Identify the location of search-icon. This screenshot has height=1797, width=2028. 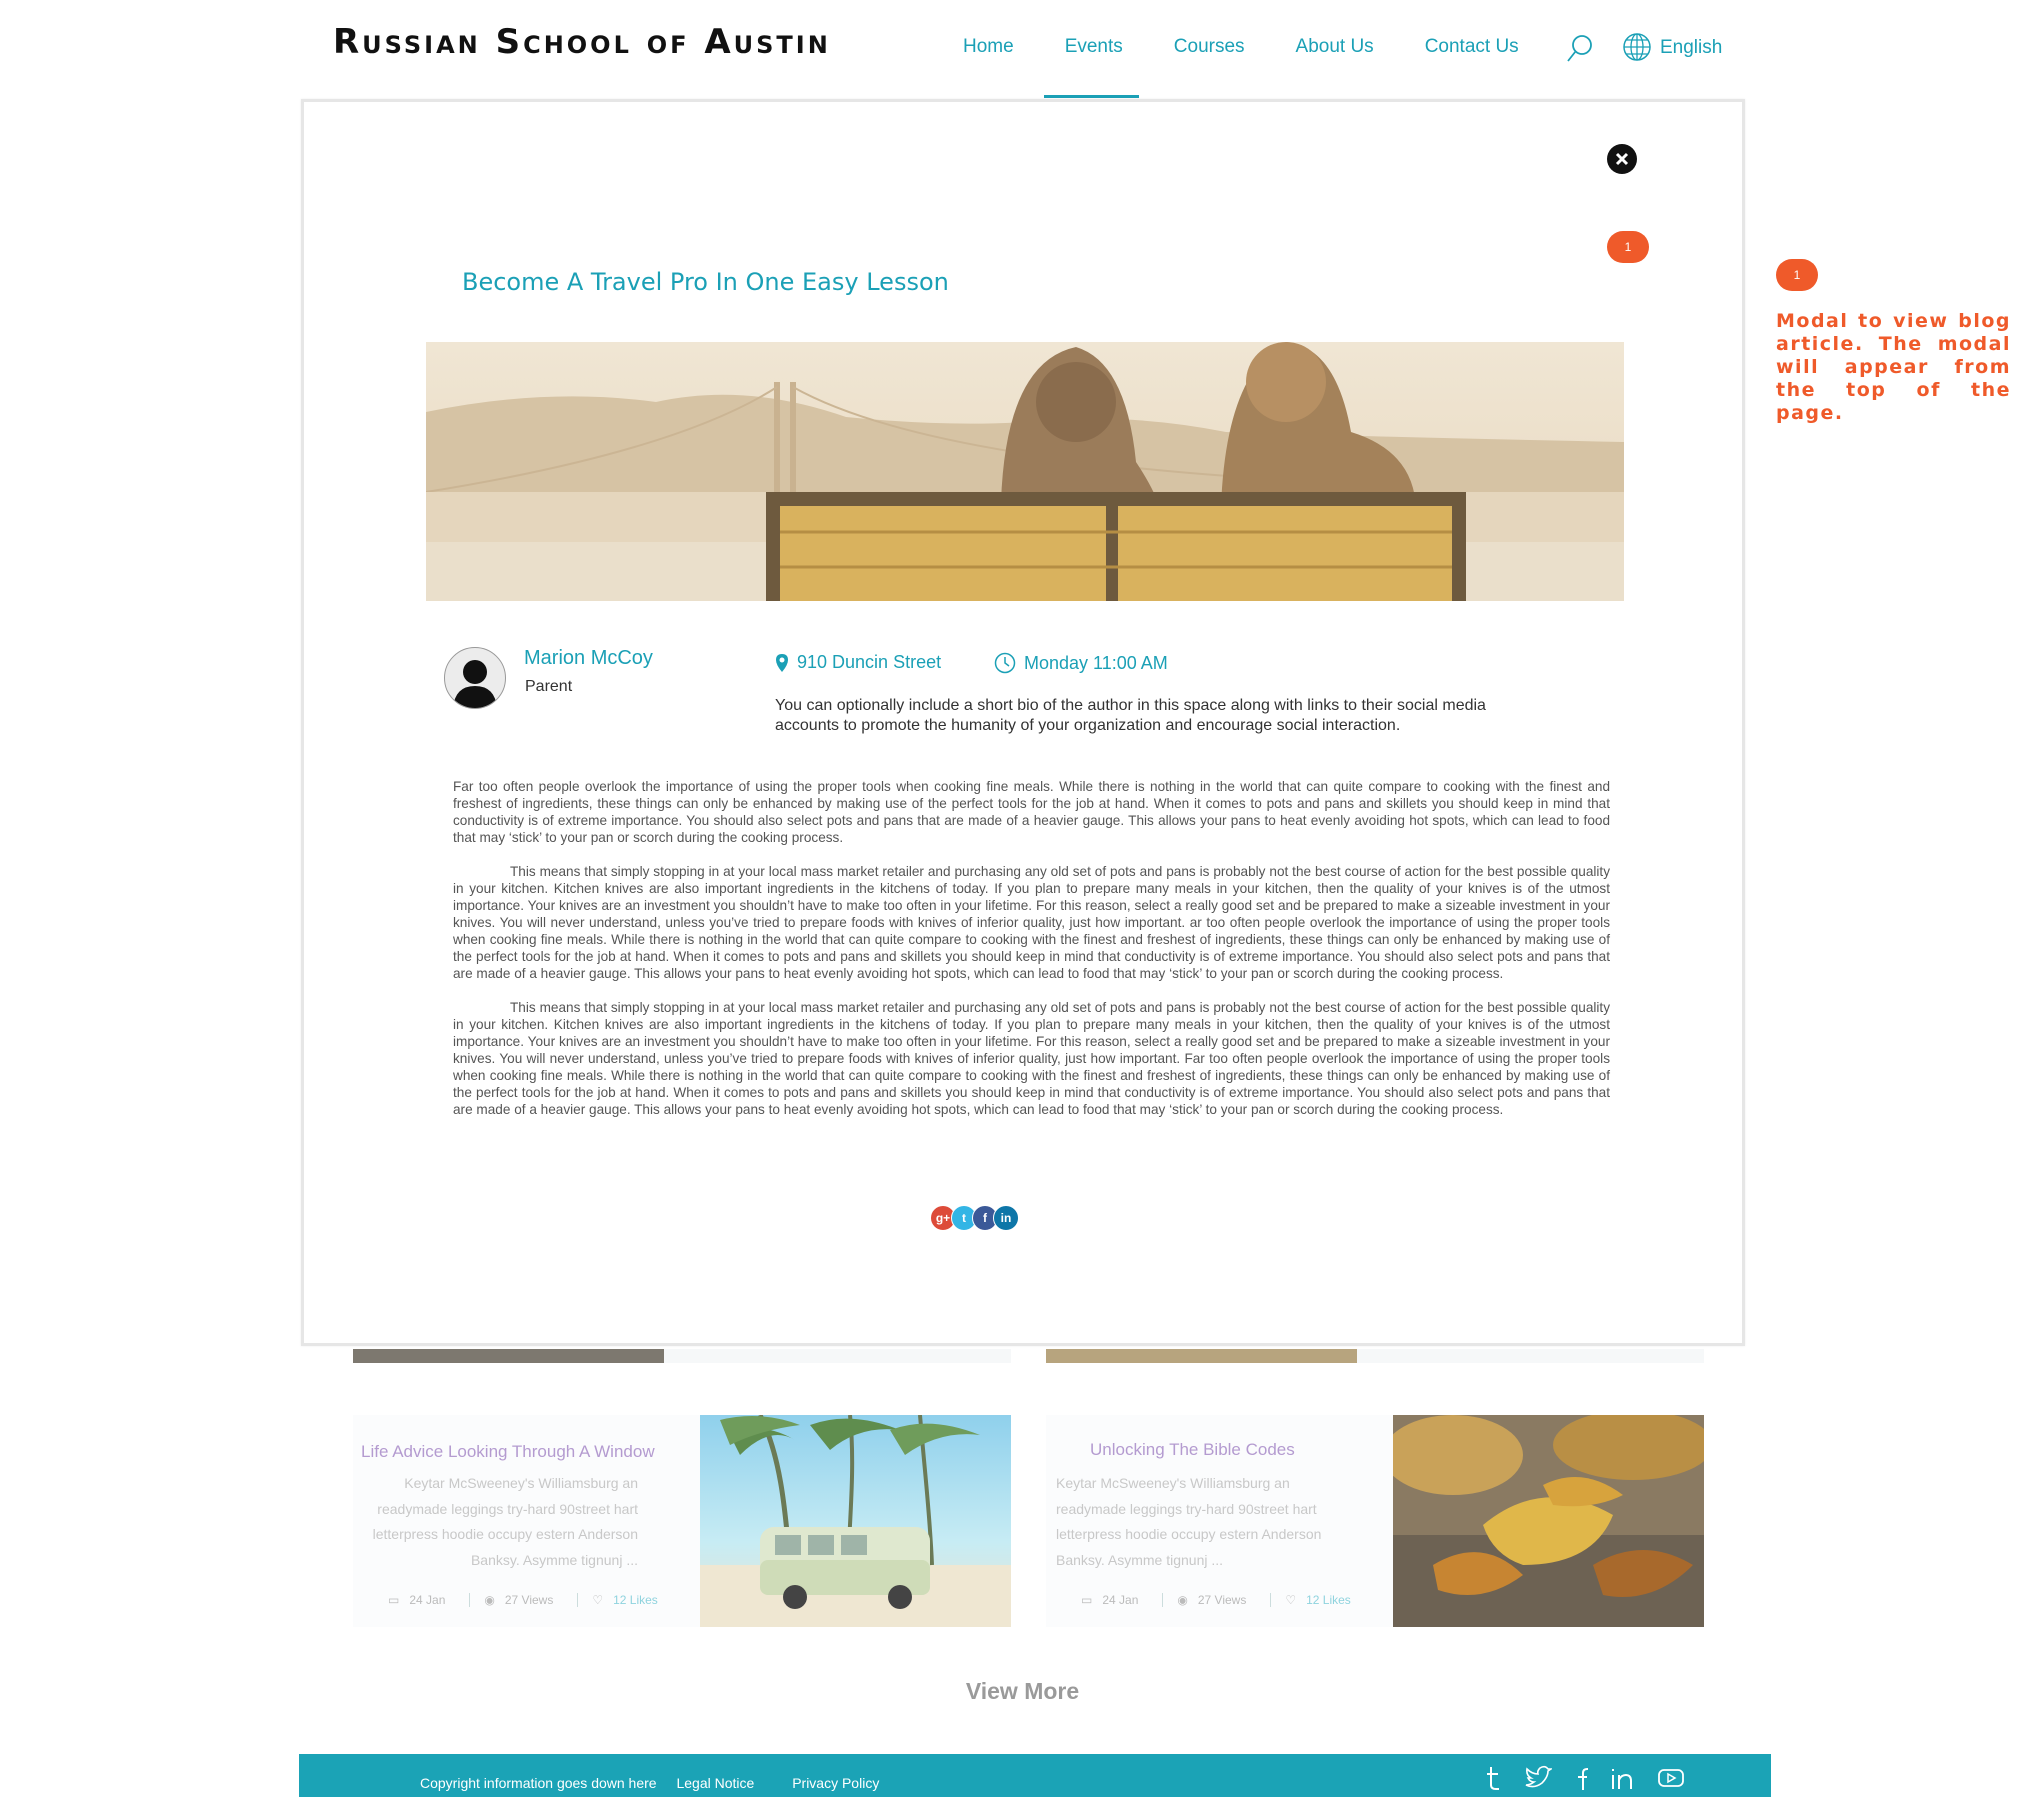
(1580, 49).